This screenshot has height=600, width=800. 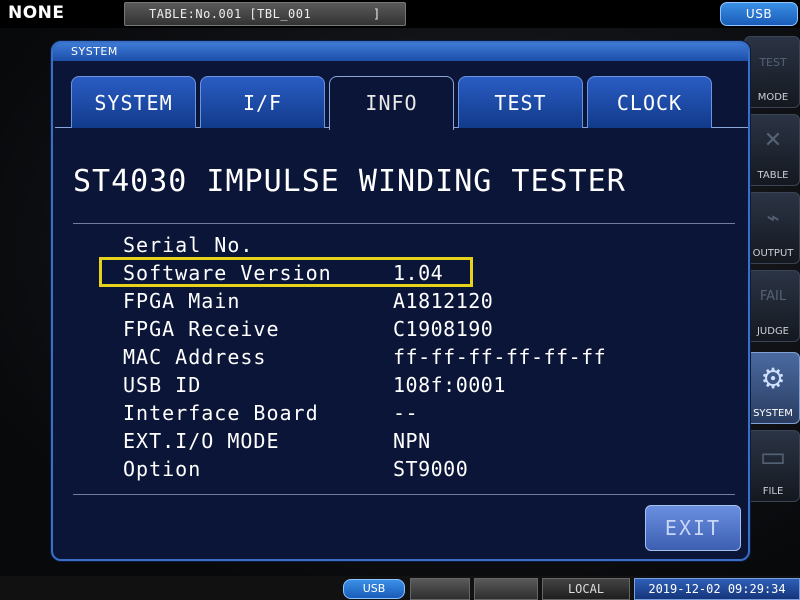 What do you see at coordinates (374, 589) in the screenshot?
I see `usb-status-badge: USB` at bounding box center [374, 589].